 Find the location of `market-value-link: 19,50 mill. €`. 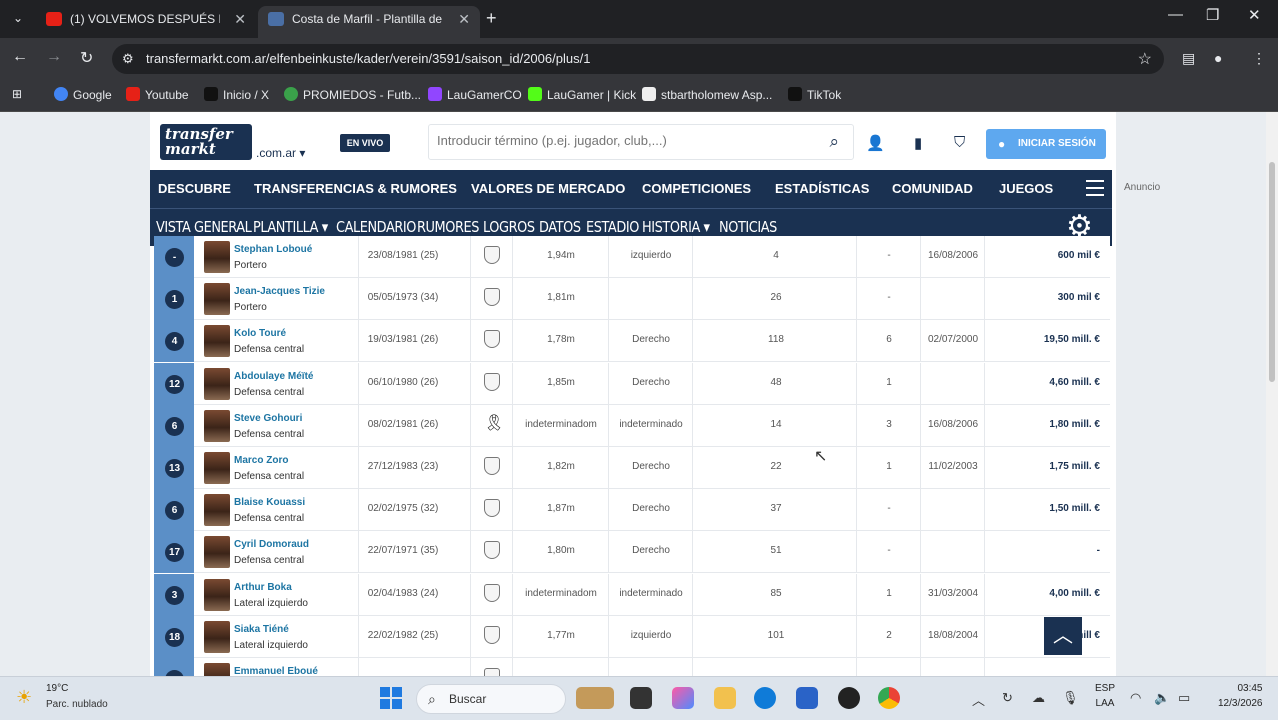

market-value-link: 19,50 mill. € is located at coordinates (1072, 339).